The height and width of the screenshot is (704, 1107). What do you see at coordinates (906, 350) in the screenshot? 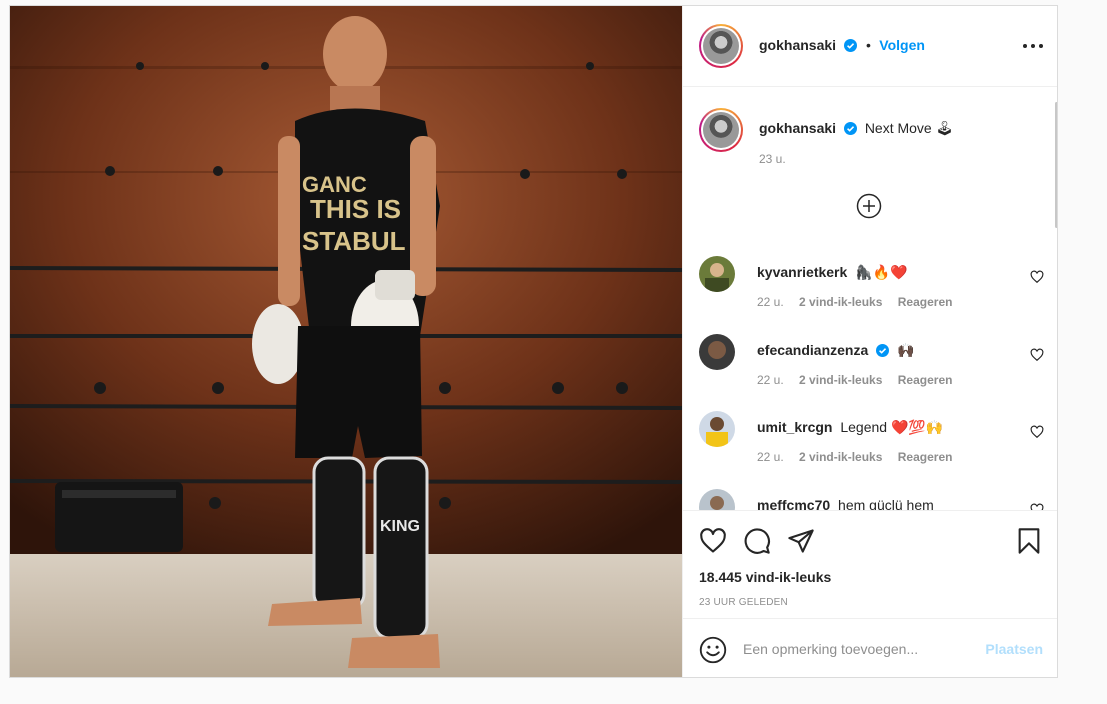
I see `comment-text: 🙌🏿` at bounding box center [906, 350].